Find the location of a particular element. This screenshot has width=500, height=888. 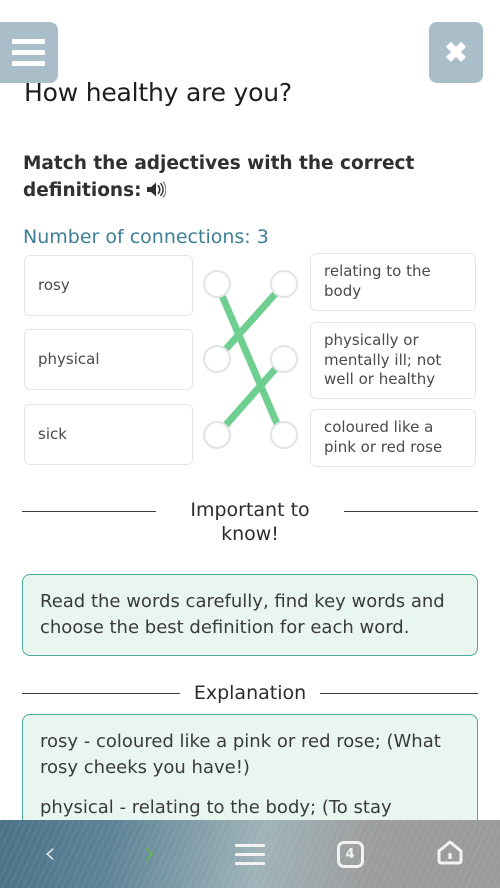

nav-back-button: ‹ is located at coordinates (50, 854).